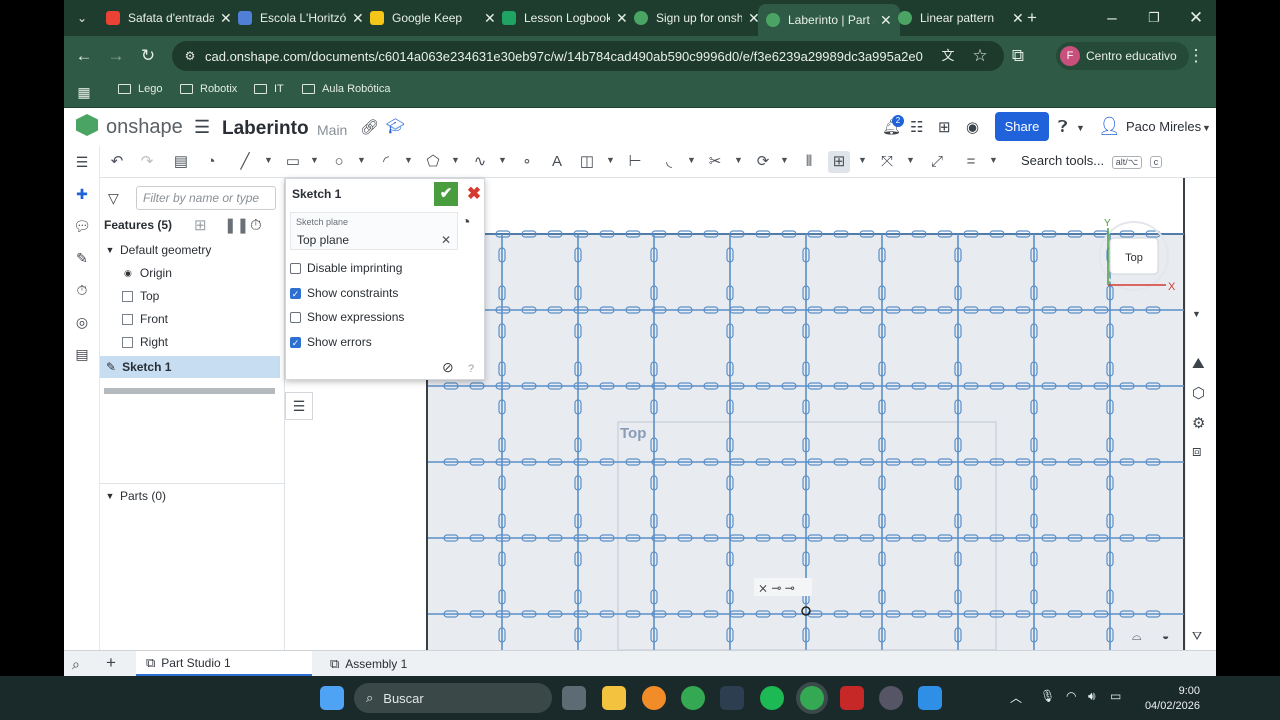 The height and width of the screenshot is (720, 1280). What do you see at coordinates (574, 698) in the screenshot?
I see `task-view-icon` at bounding box center [574, 698].